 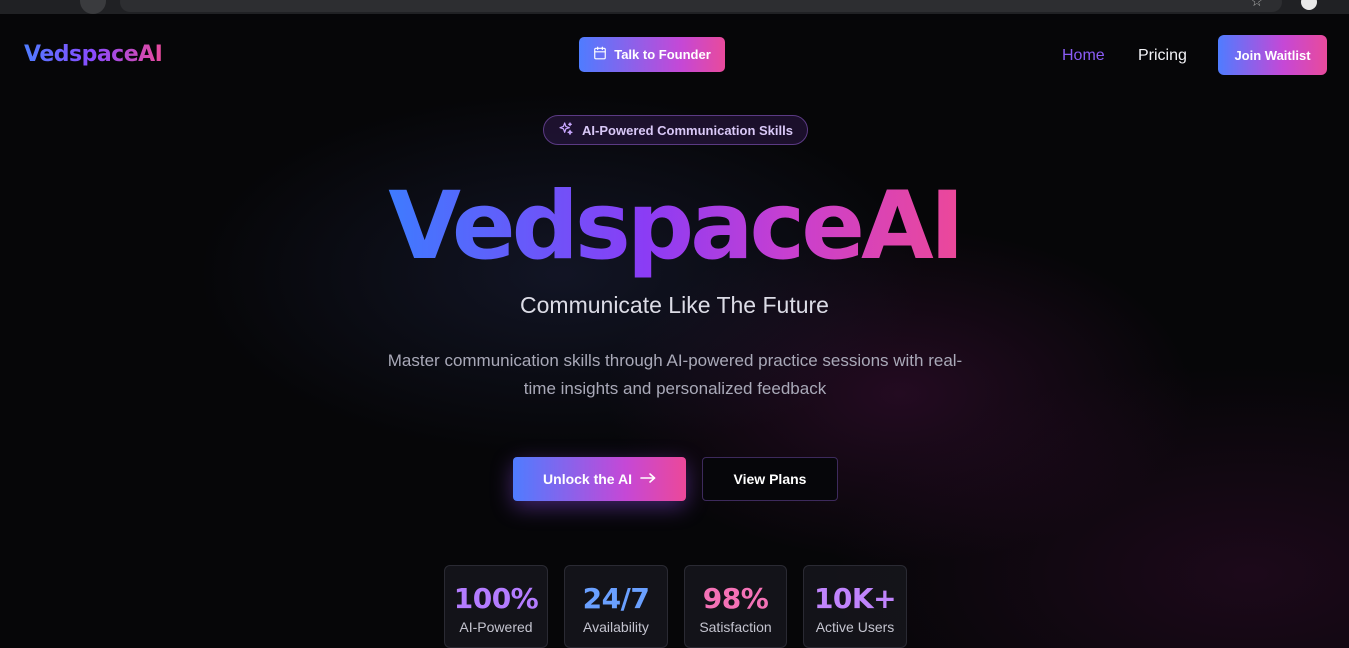 What do you see at coordinates (93, 54) in the screenshot?
I see `brand-logo: VedspaceAI` at bounding box center [93, 54].